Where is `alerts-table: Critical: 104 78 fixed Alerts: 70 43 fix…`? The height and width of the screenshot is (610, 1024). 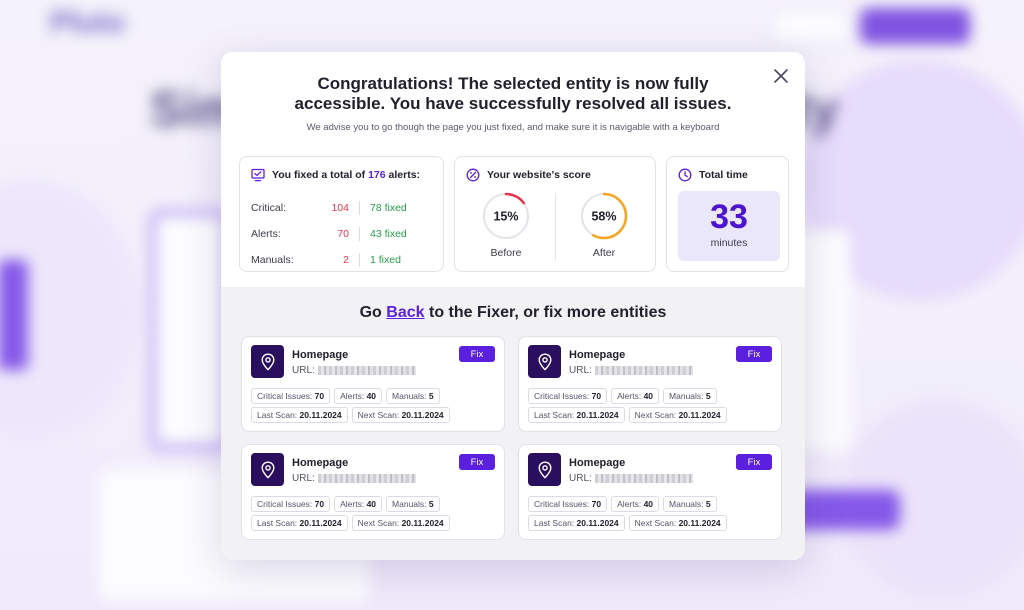
alerts-table: Critical: 104 78 fixed Alerts: 70 43 fix… is located at coordinates (342, 234).